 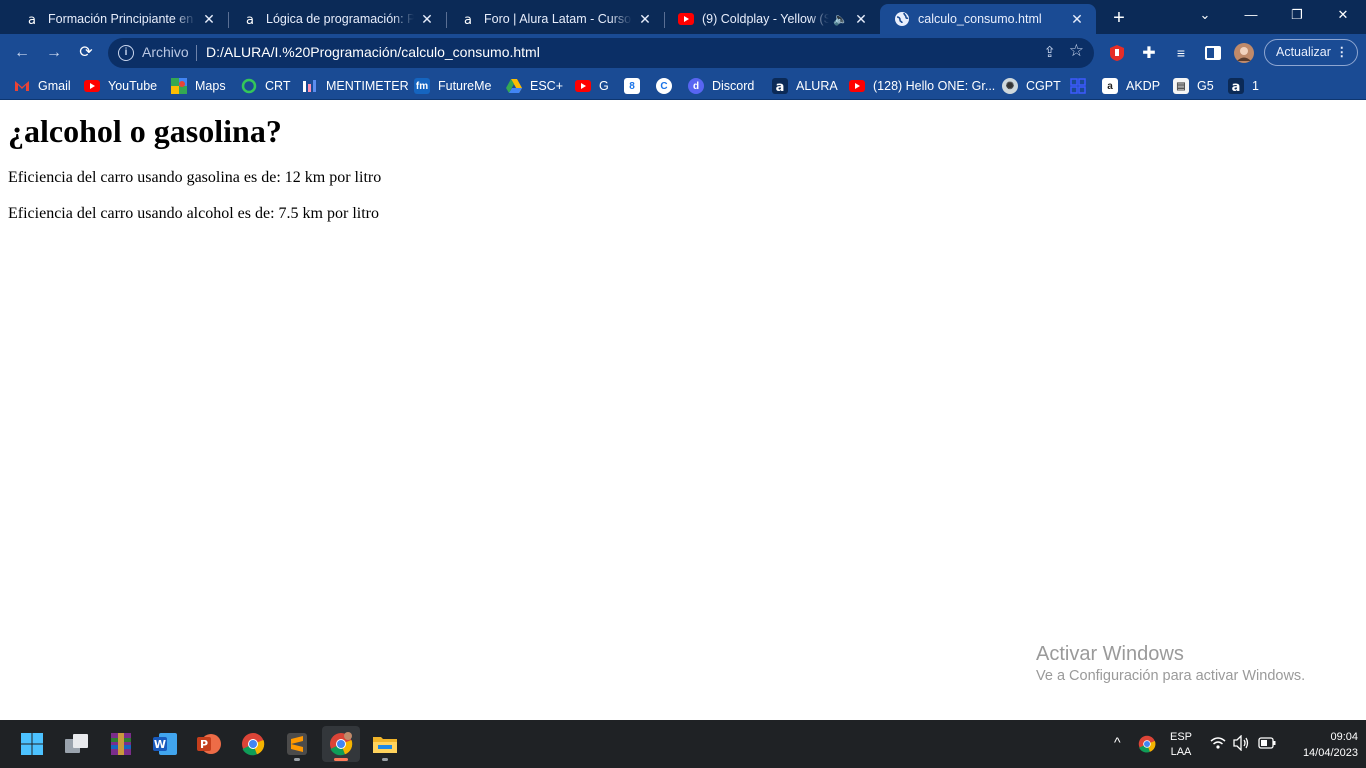 I want to click on chrome-tray-icon, so click(x=1147, y=745).